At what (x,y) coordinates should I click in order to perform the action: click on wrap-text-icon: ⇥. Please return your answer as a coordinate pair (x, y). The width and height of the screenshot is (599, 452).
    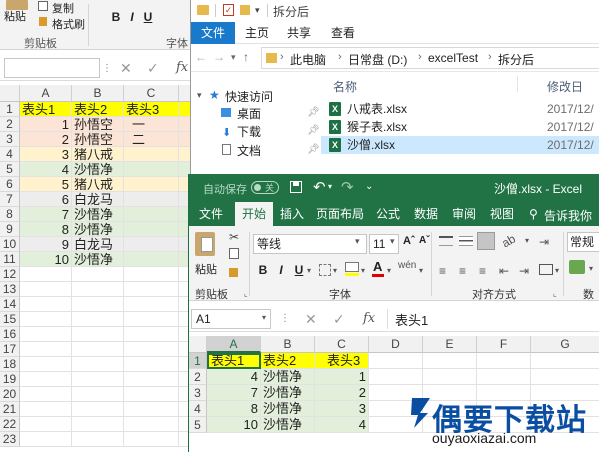
    Looking at the image, I should click on (544, 242).